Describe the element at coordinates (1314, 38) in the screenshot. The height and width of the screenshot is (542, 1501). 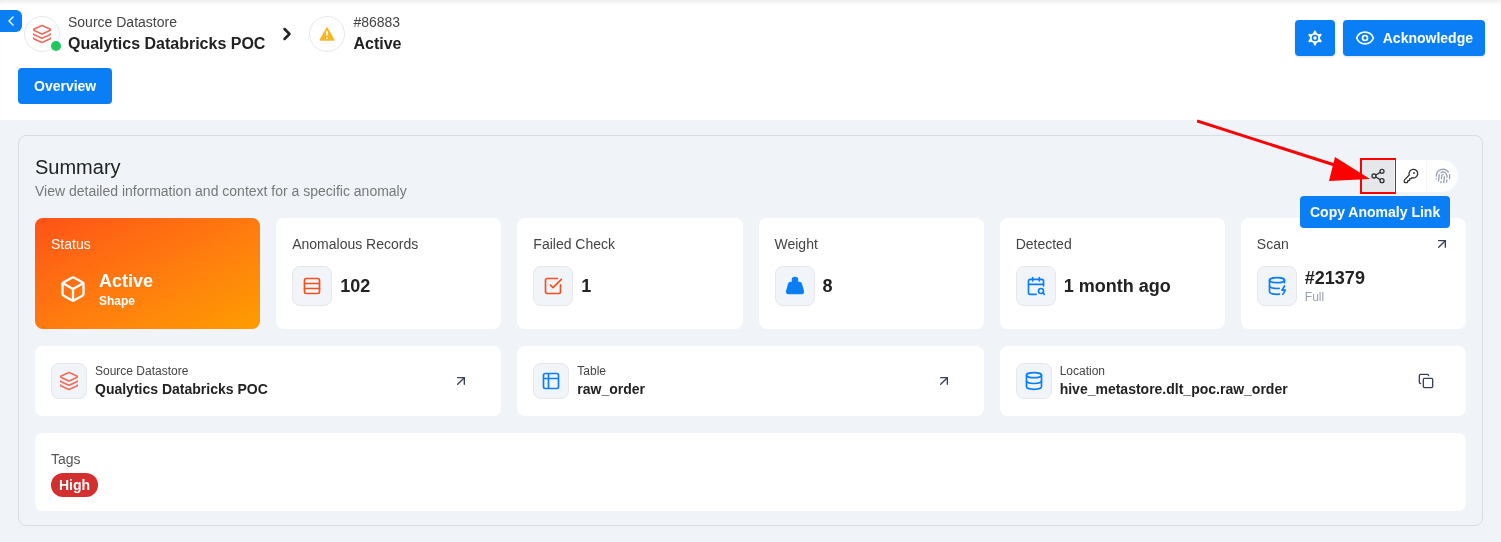
I see `settings-button` at that location.